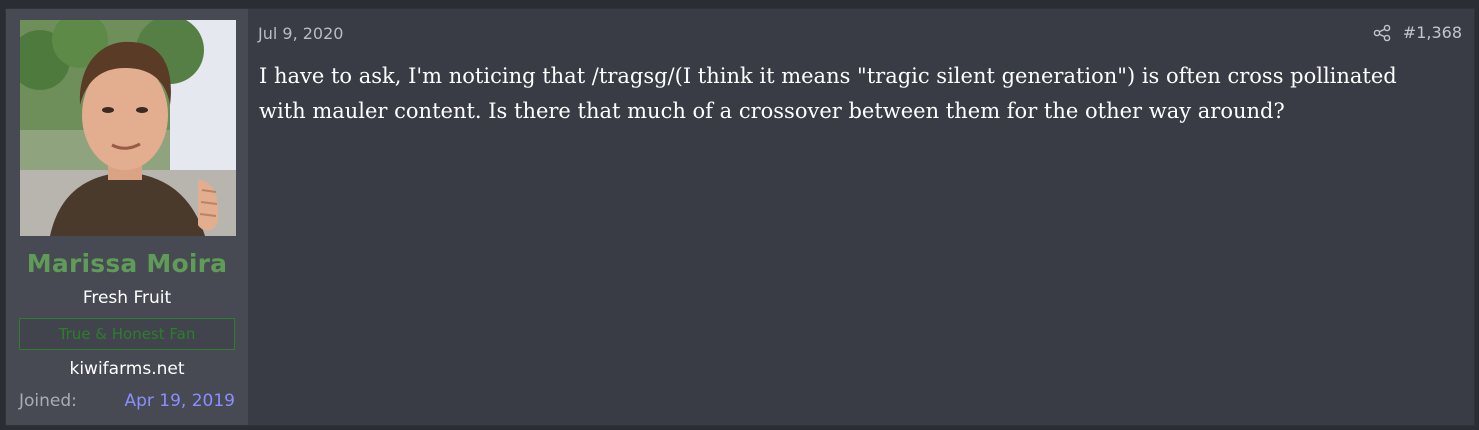  Describe the element at coordinates (127, 298) in the screenshot. I see `user-title: Fresh Fruit` at that location.